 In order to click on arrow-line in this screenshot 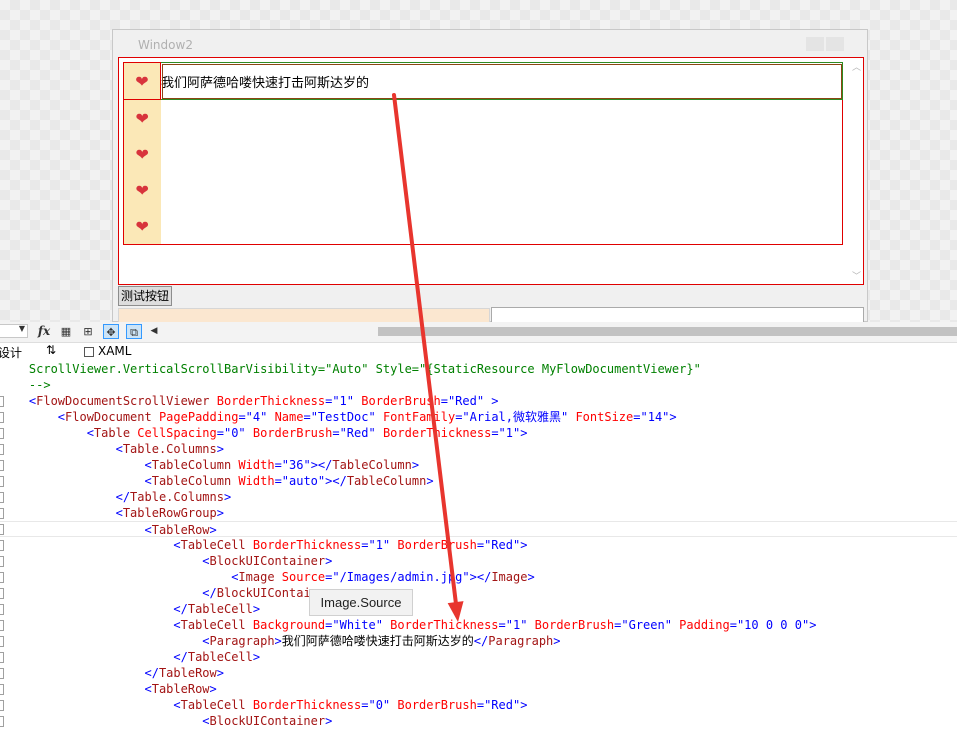, I will do `click(425, 349)`.